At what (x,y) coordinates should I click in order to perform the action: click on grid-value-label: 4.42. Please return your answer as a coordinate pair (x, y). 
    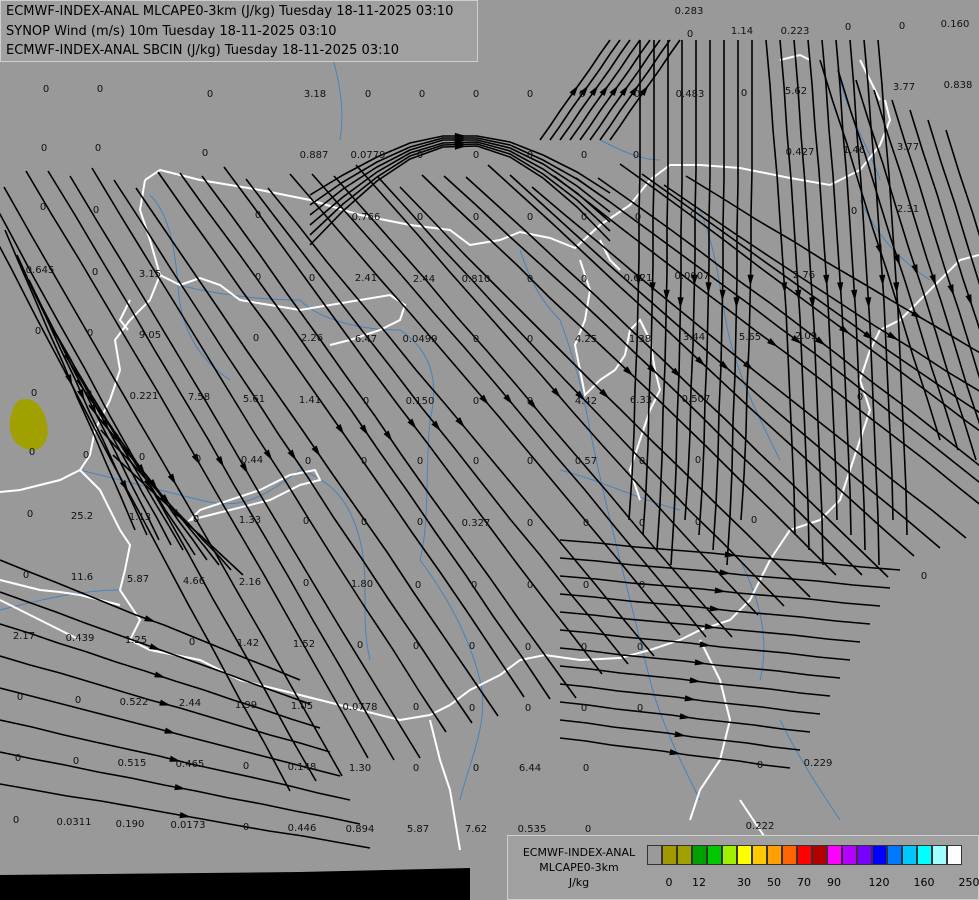
    Looking at the image, I should click on (586, 401).